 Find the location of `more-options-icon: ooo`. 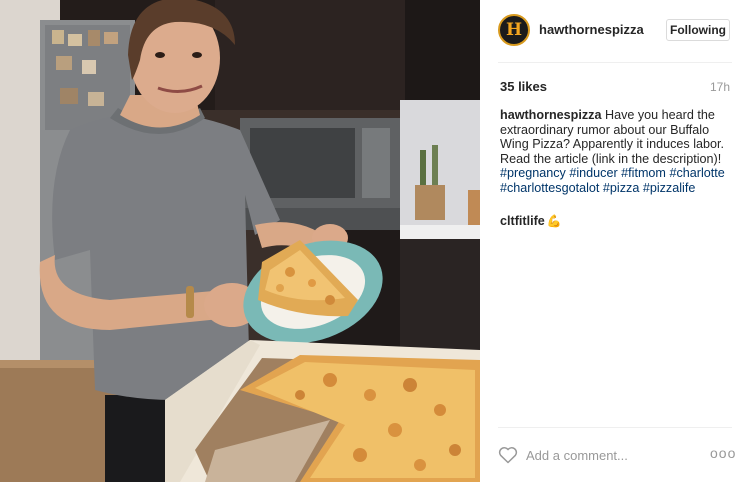

more-options-icon: ooo is located at coordinates (723, 453).